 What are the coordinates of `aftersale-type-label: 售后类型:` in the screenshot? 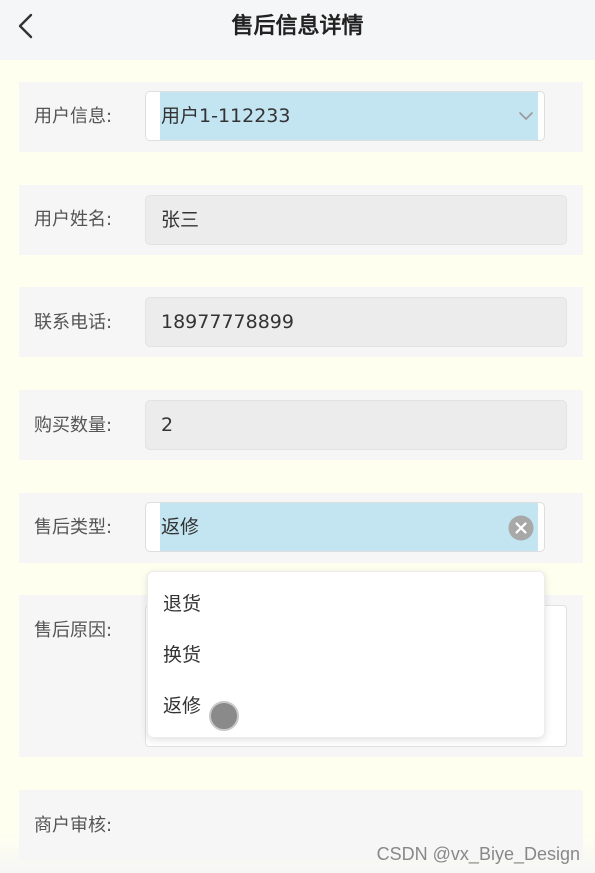 It's located at (73, 527).